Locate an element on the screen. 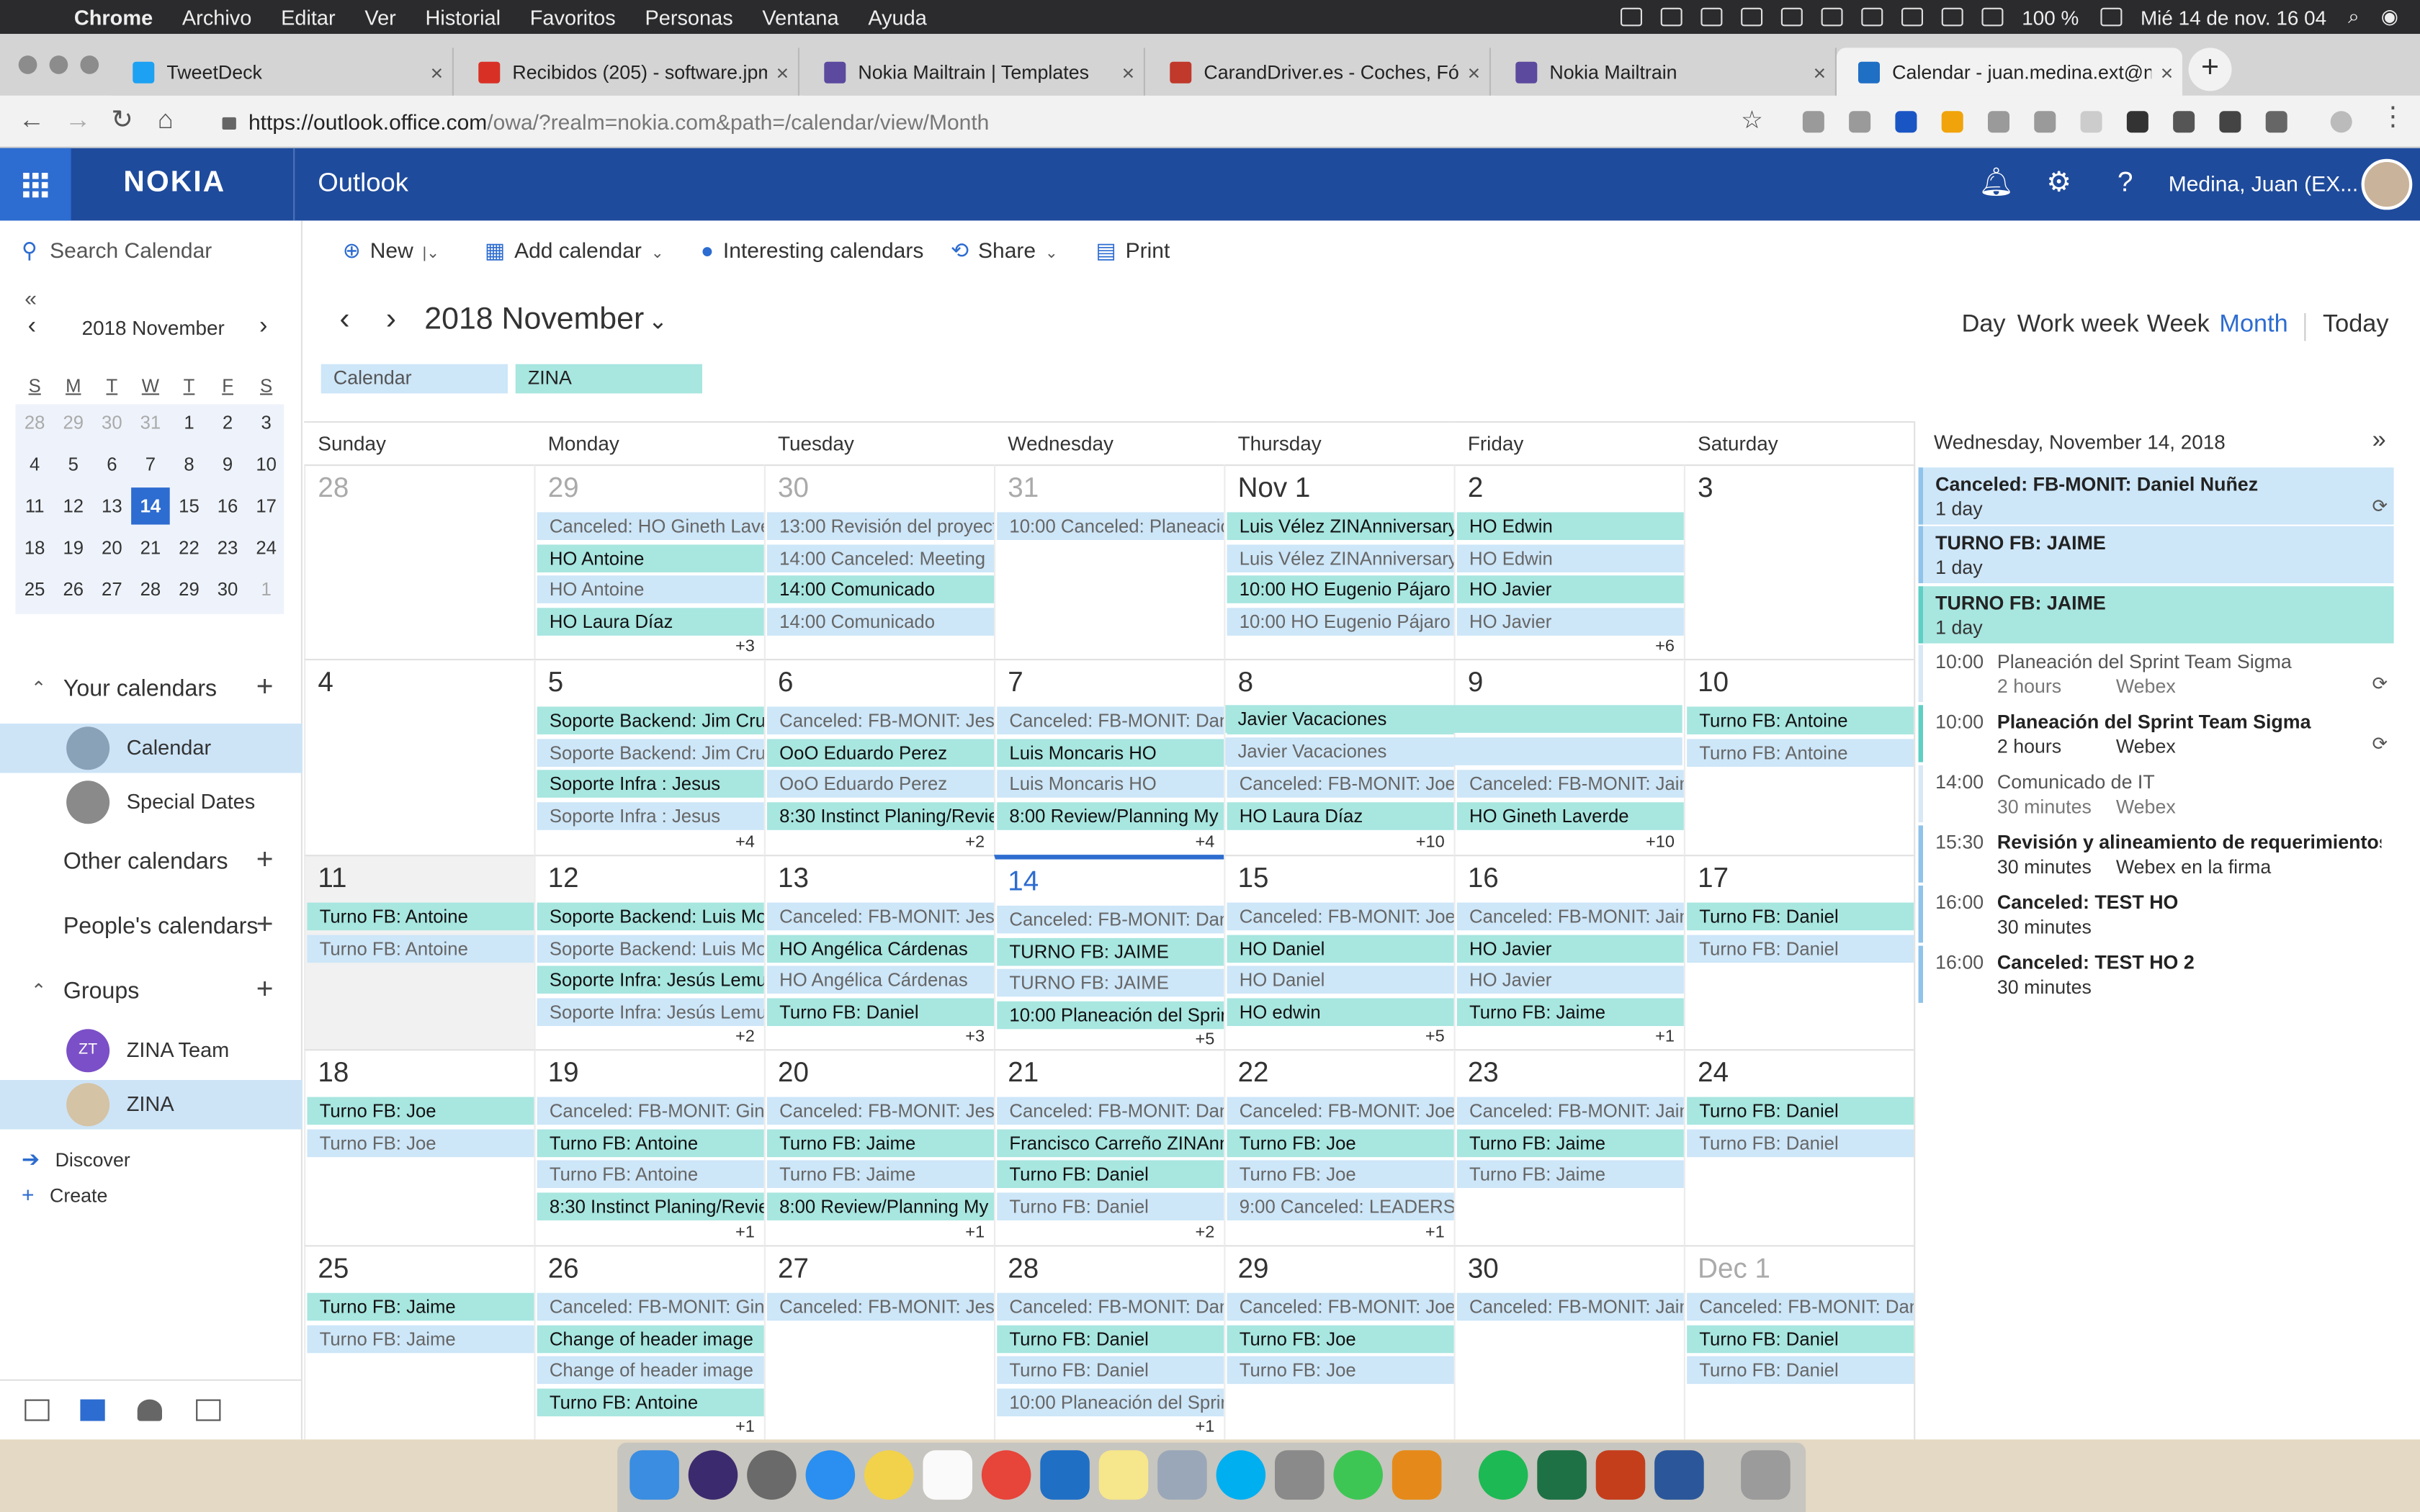 Image resolution: width=2420 pixels, height=1512 pixels. bookmark-star-icon: ☆ is located at coordinates (1752, 120).